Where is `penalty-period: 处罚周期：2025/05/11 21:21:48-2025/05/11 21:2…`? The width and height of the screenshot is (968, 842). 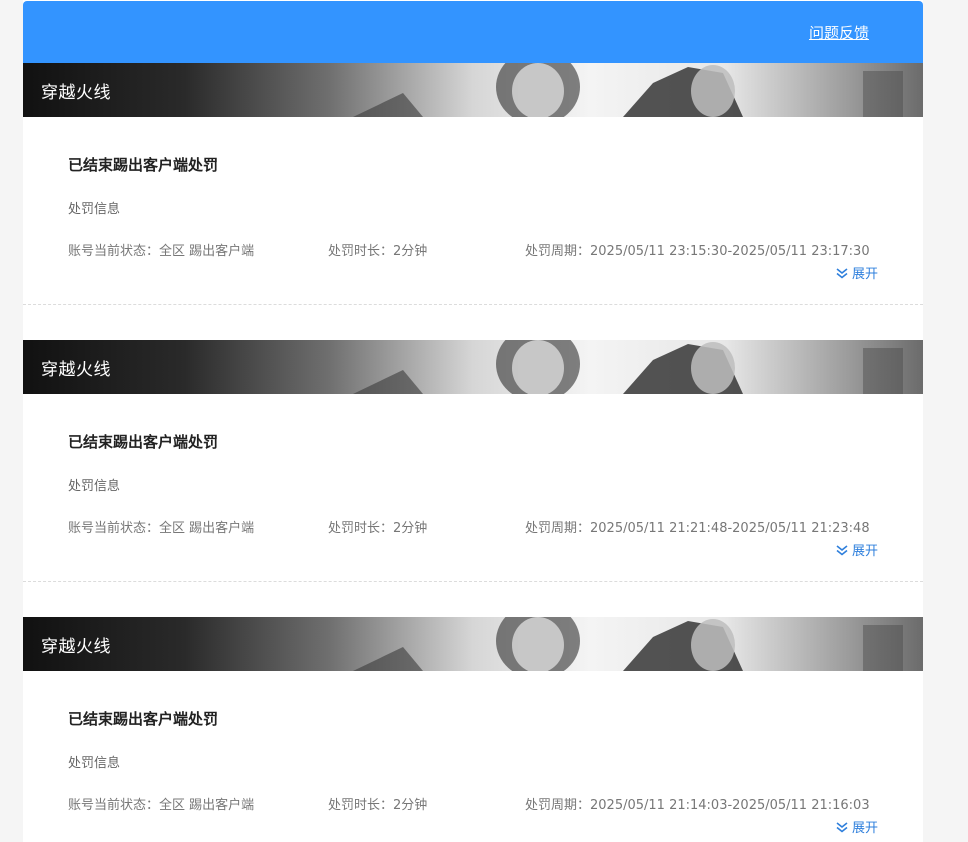
penalty-period: 处罚周期：2025/05/11 21:21:48-2025/05/11 21:2… is located at coordinates (697, 526).